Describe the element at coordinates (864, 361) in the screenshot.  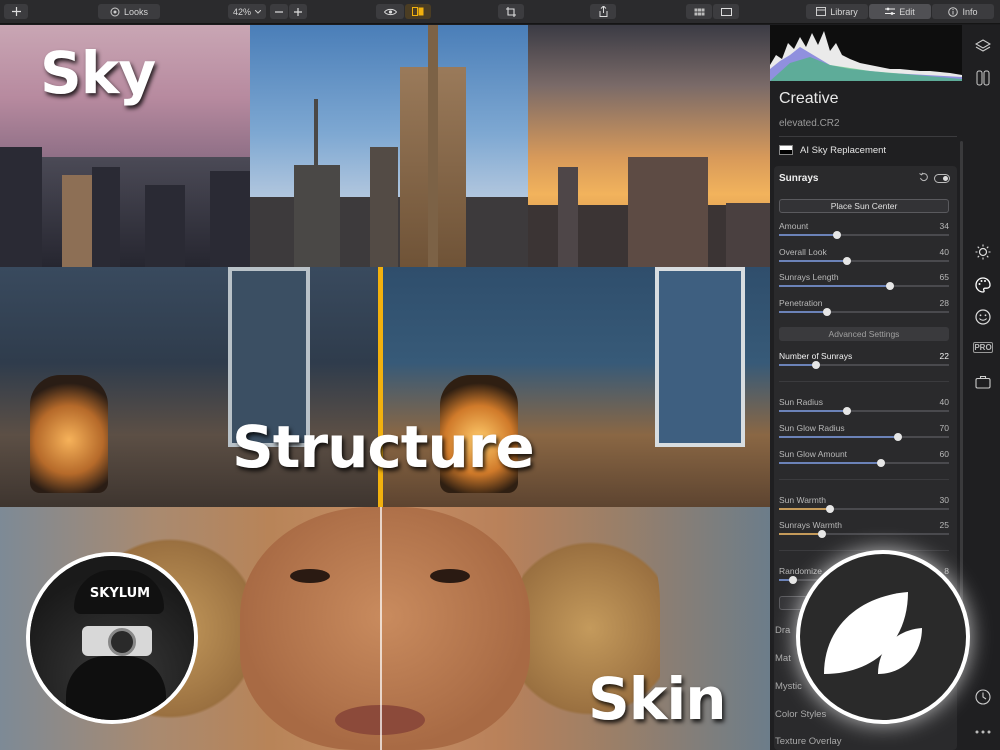
I see `slider-number-of-sunrays: Number of Sunrays 22` at that location.